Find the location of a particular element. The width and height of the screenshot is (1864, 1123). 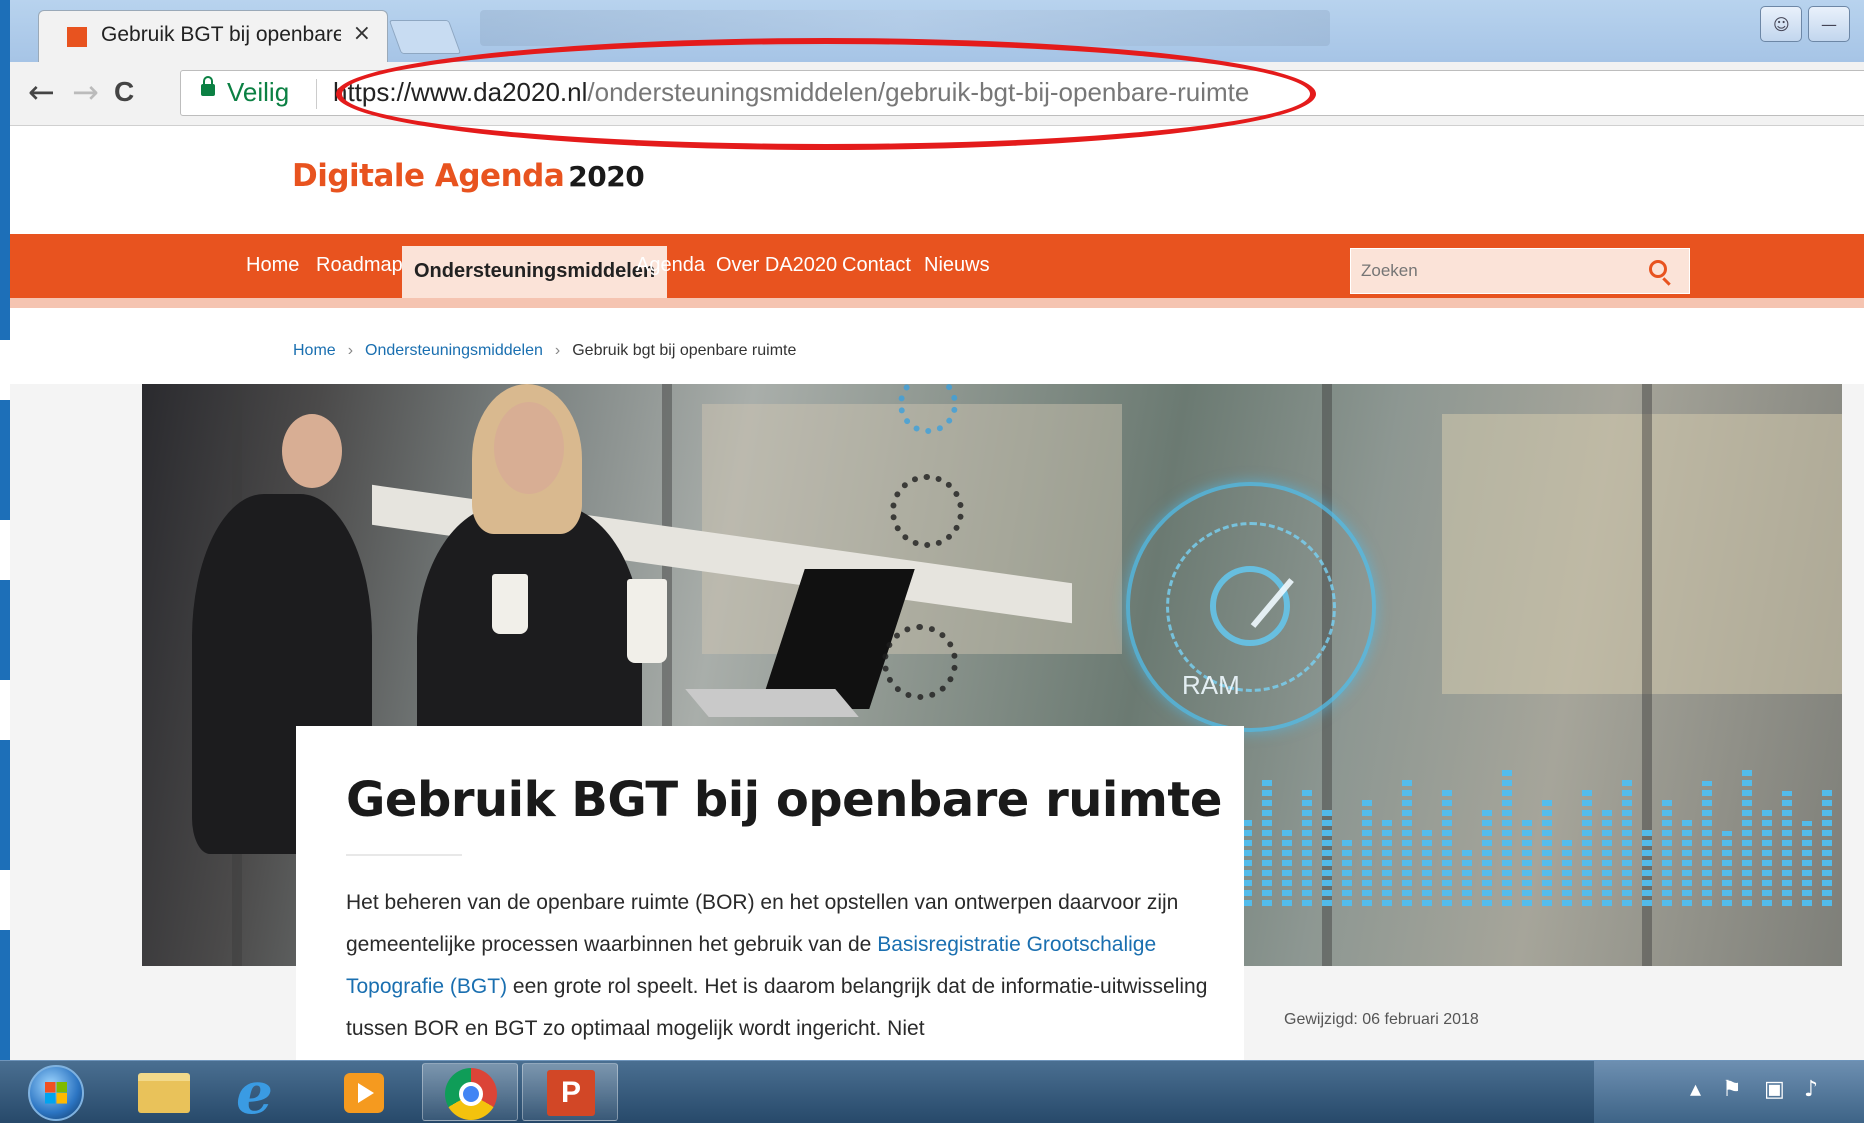

start-button is located at coordinates (56, 1093).